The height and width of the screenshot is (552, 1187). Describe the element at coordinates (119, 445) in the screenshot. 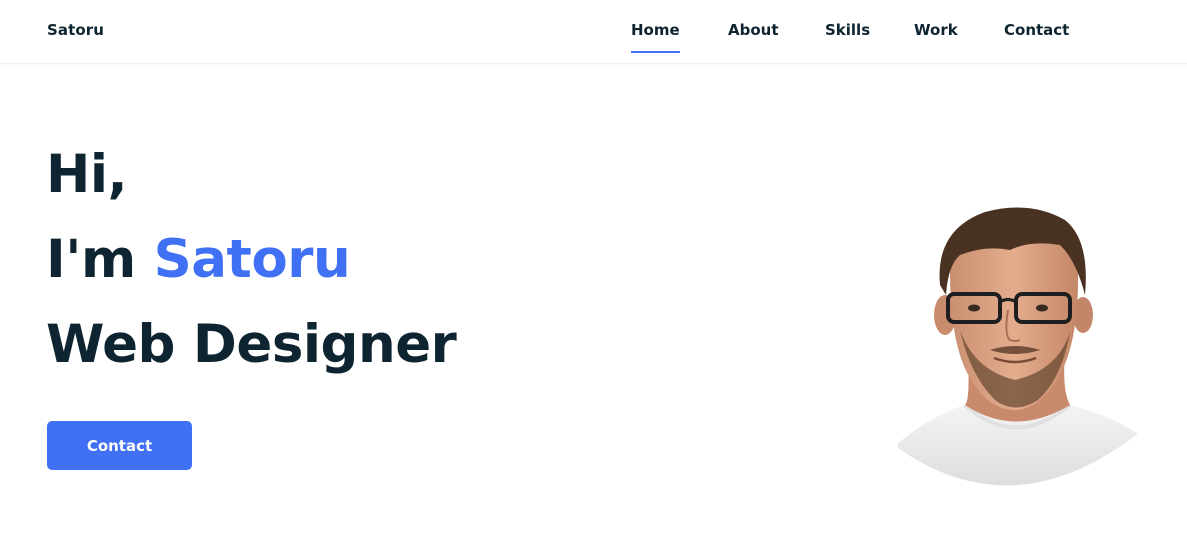

I see `contact-button: Contact` at that location.